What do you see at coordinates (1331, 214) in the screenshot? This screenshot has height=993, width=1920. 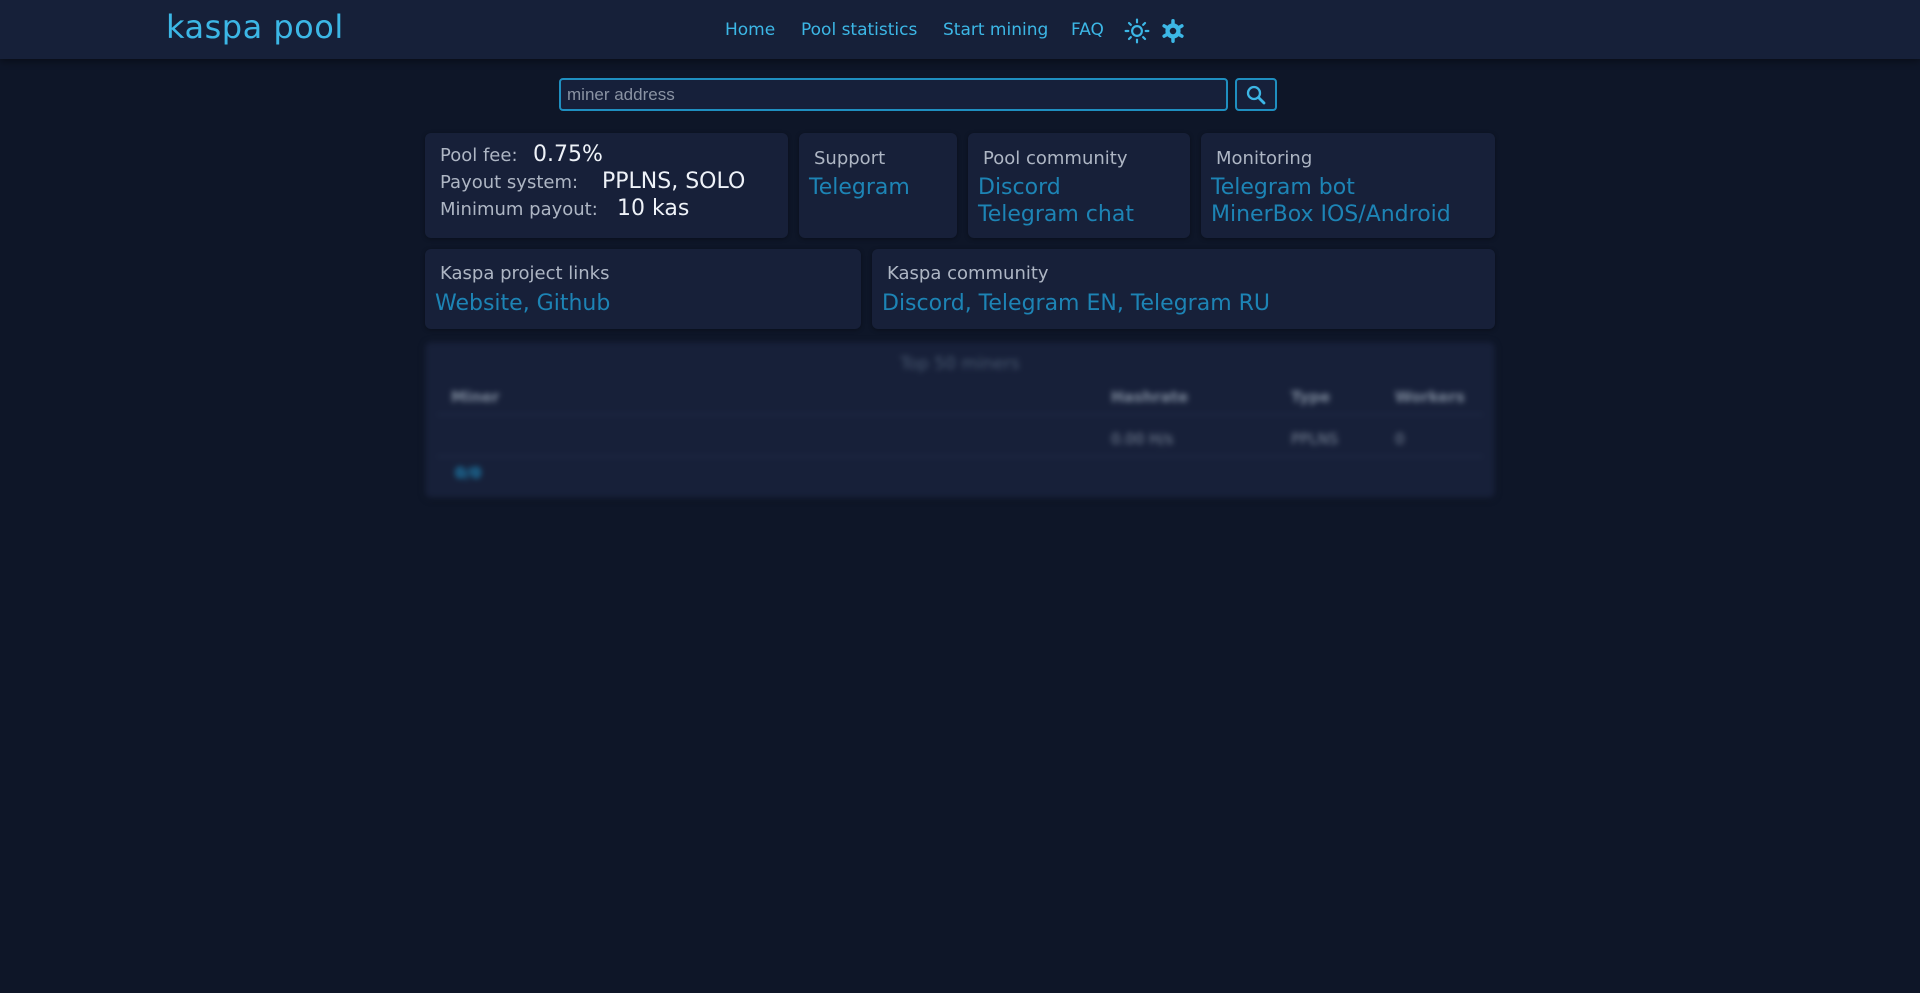 I see `monitoring-minerbox-link: MinerBox IOS/Android` at bounding box center [1331, 214].